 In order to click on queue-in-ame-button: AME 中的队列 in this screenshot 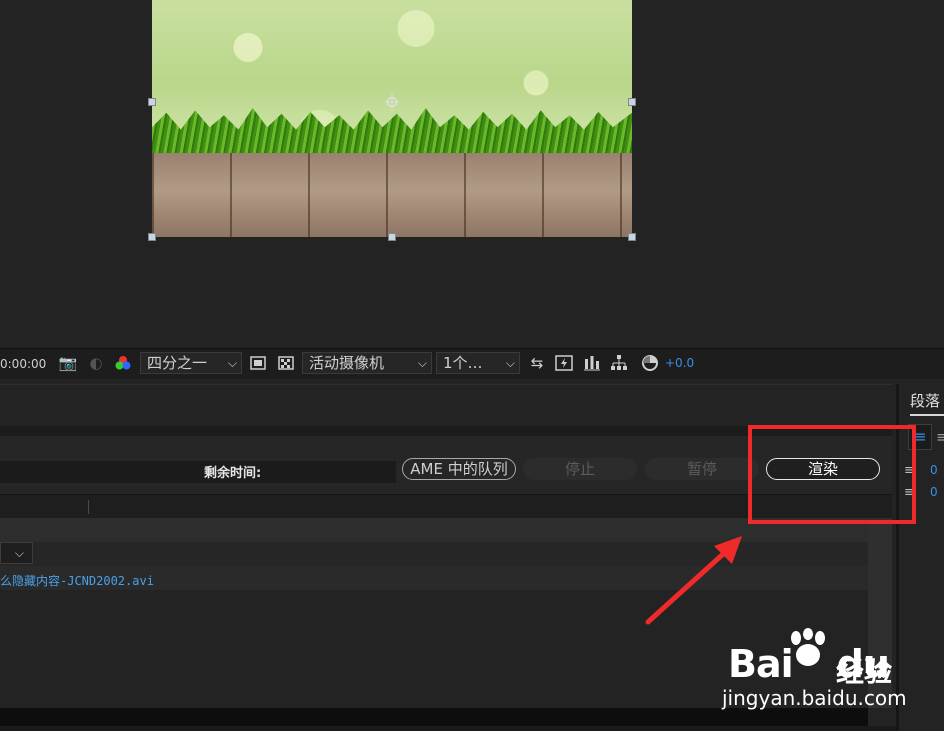, I will do `click(459, 469)`.